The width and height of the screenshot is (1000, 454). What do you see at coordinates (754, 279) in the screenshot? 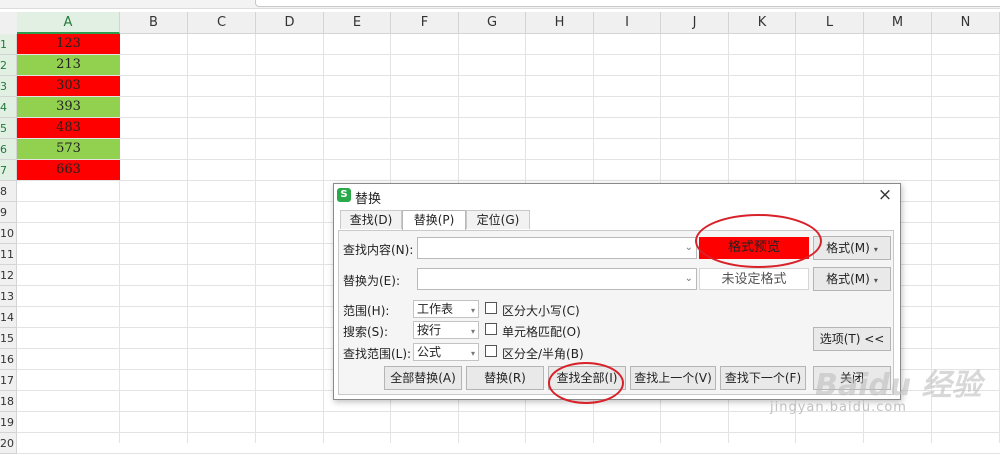
I see `replace-format-preview: 未设定格式` at bounding box center [754, 279].